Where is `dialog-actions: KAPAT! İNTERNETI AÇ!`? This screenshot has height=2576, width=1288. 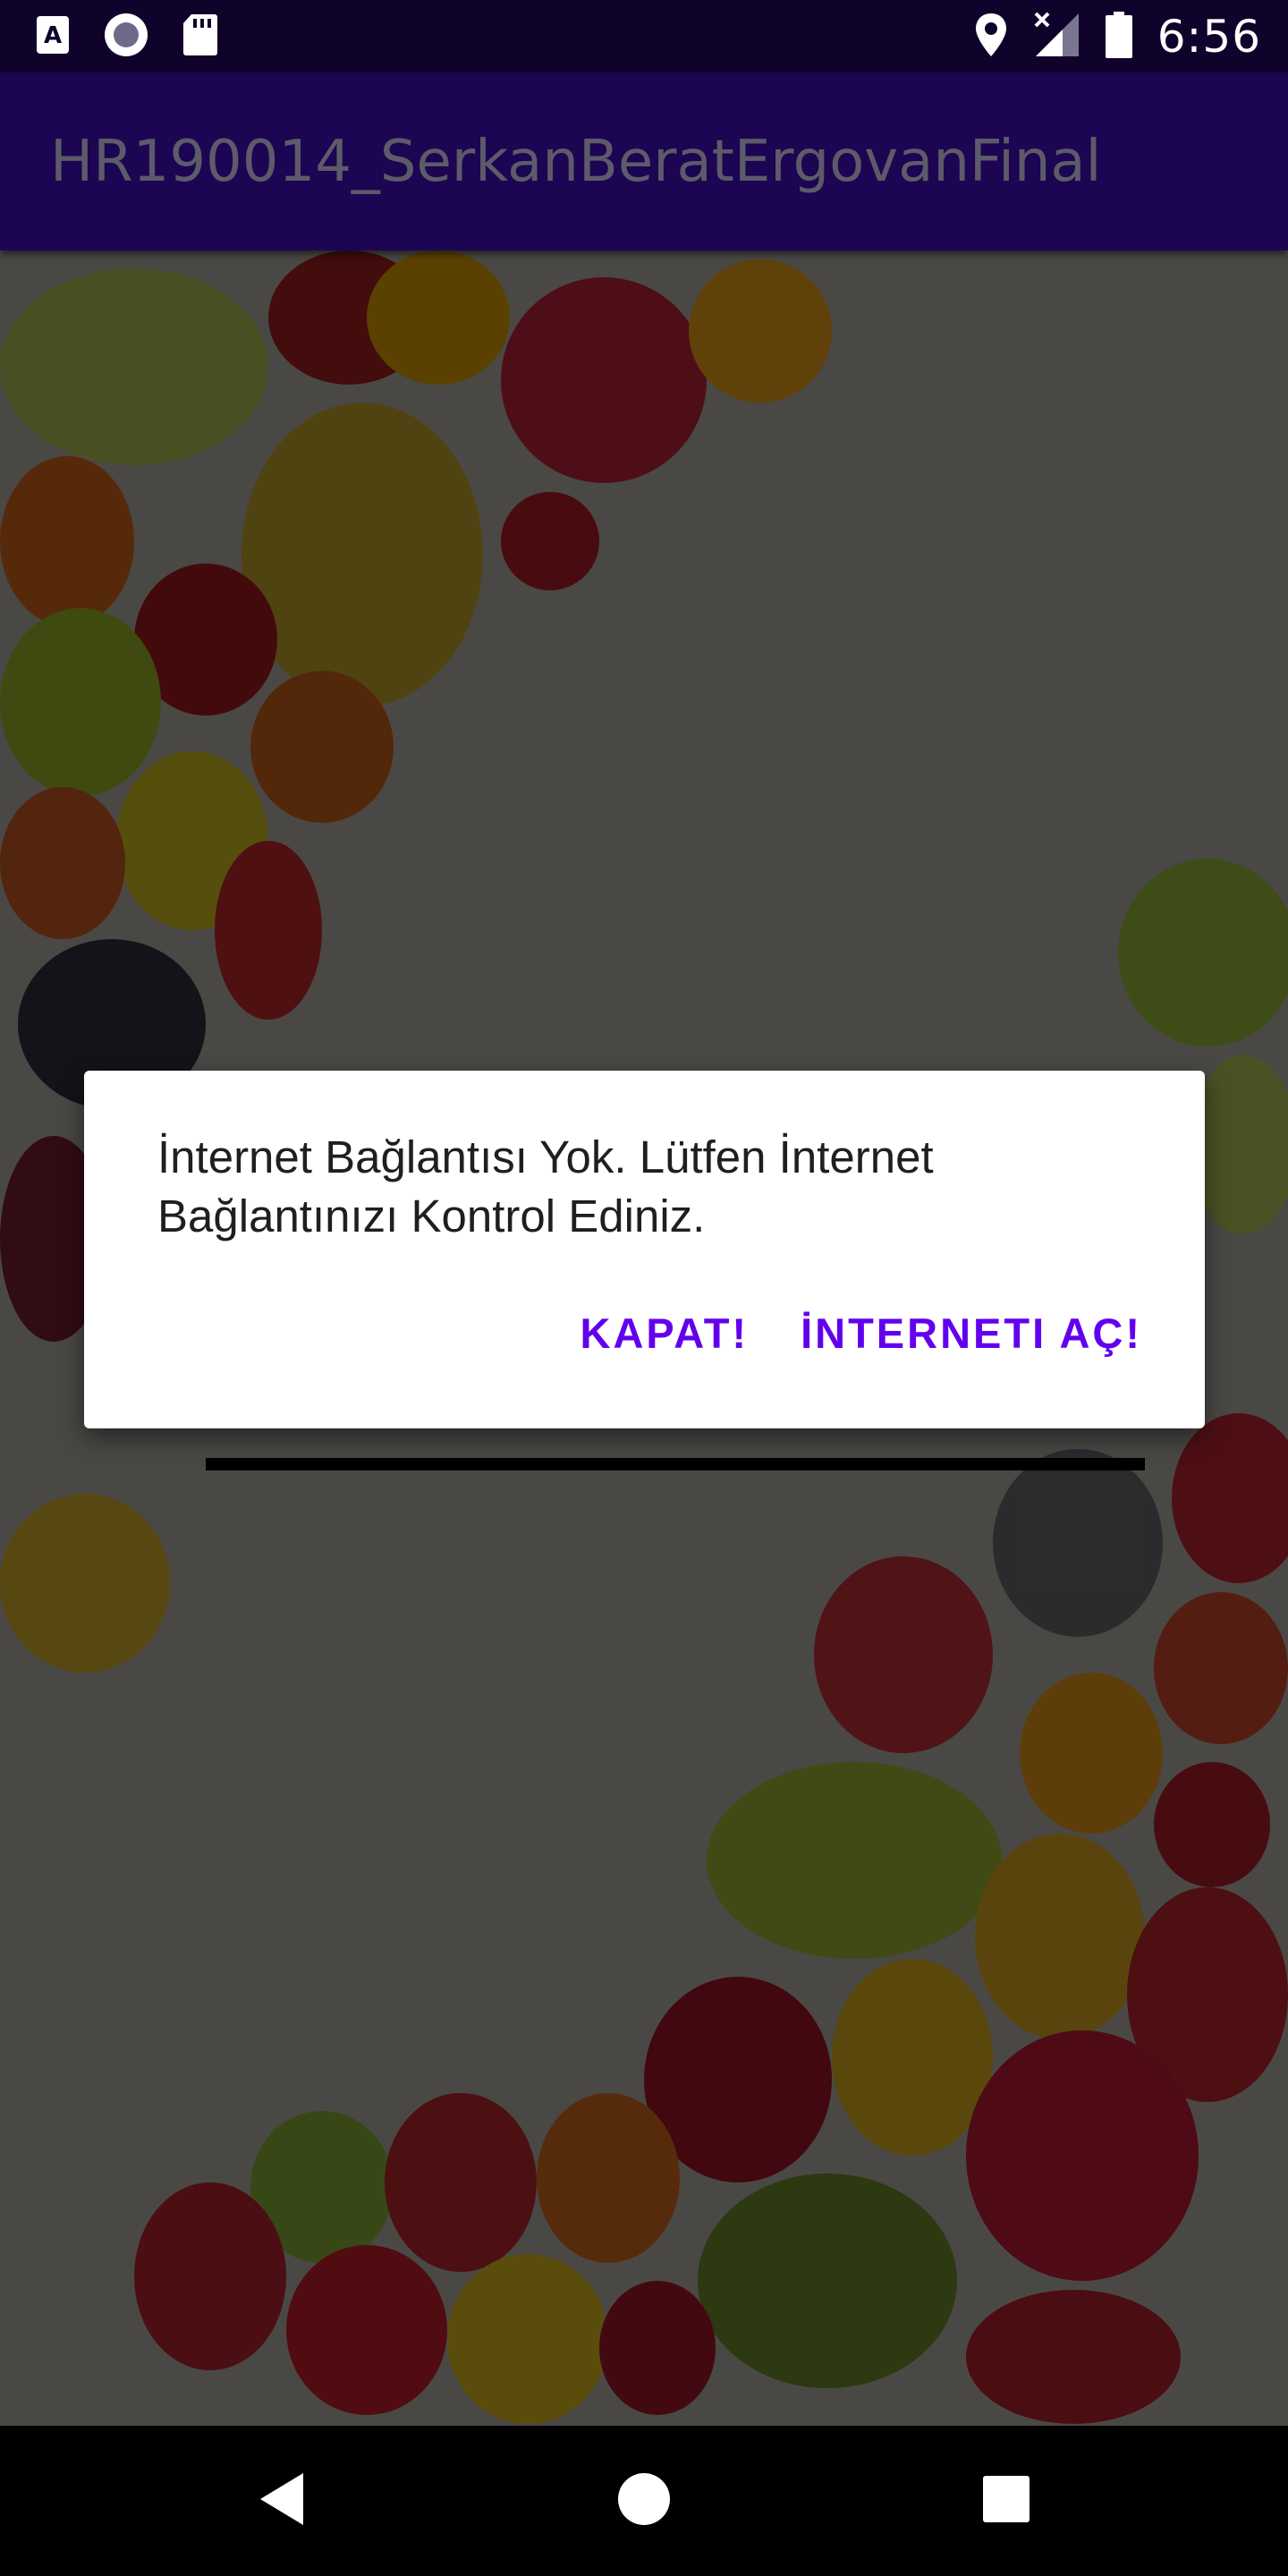 dialog-actions: KAPAT! İNTERNETI AÇ! is located at coordinates (861, 1333).